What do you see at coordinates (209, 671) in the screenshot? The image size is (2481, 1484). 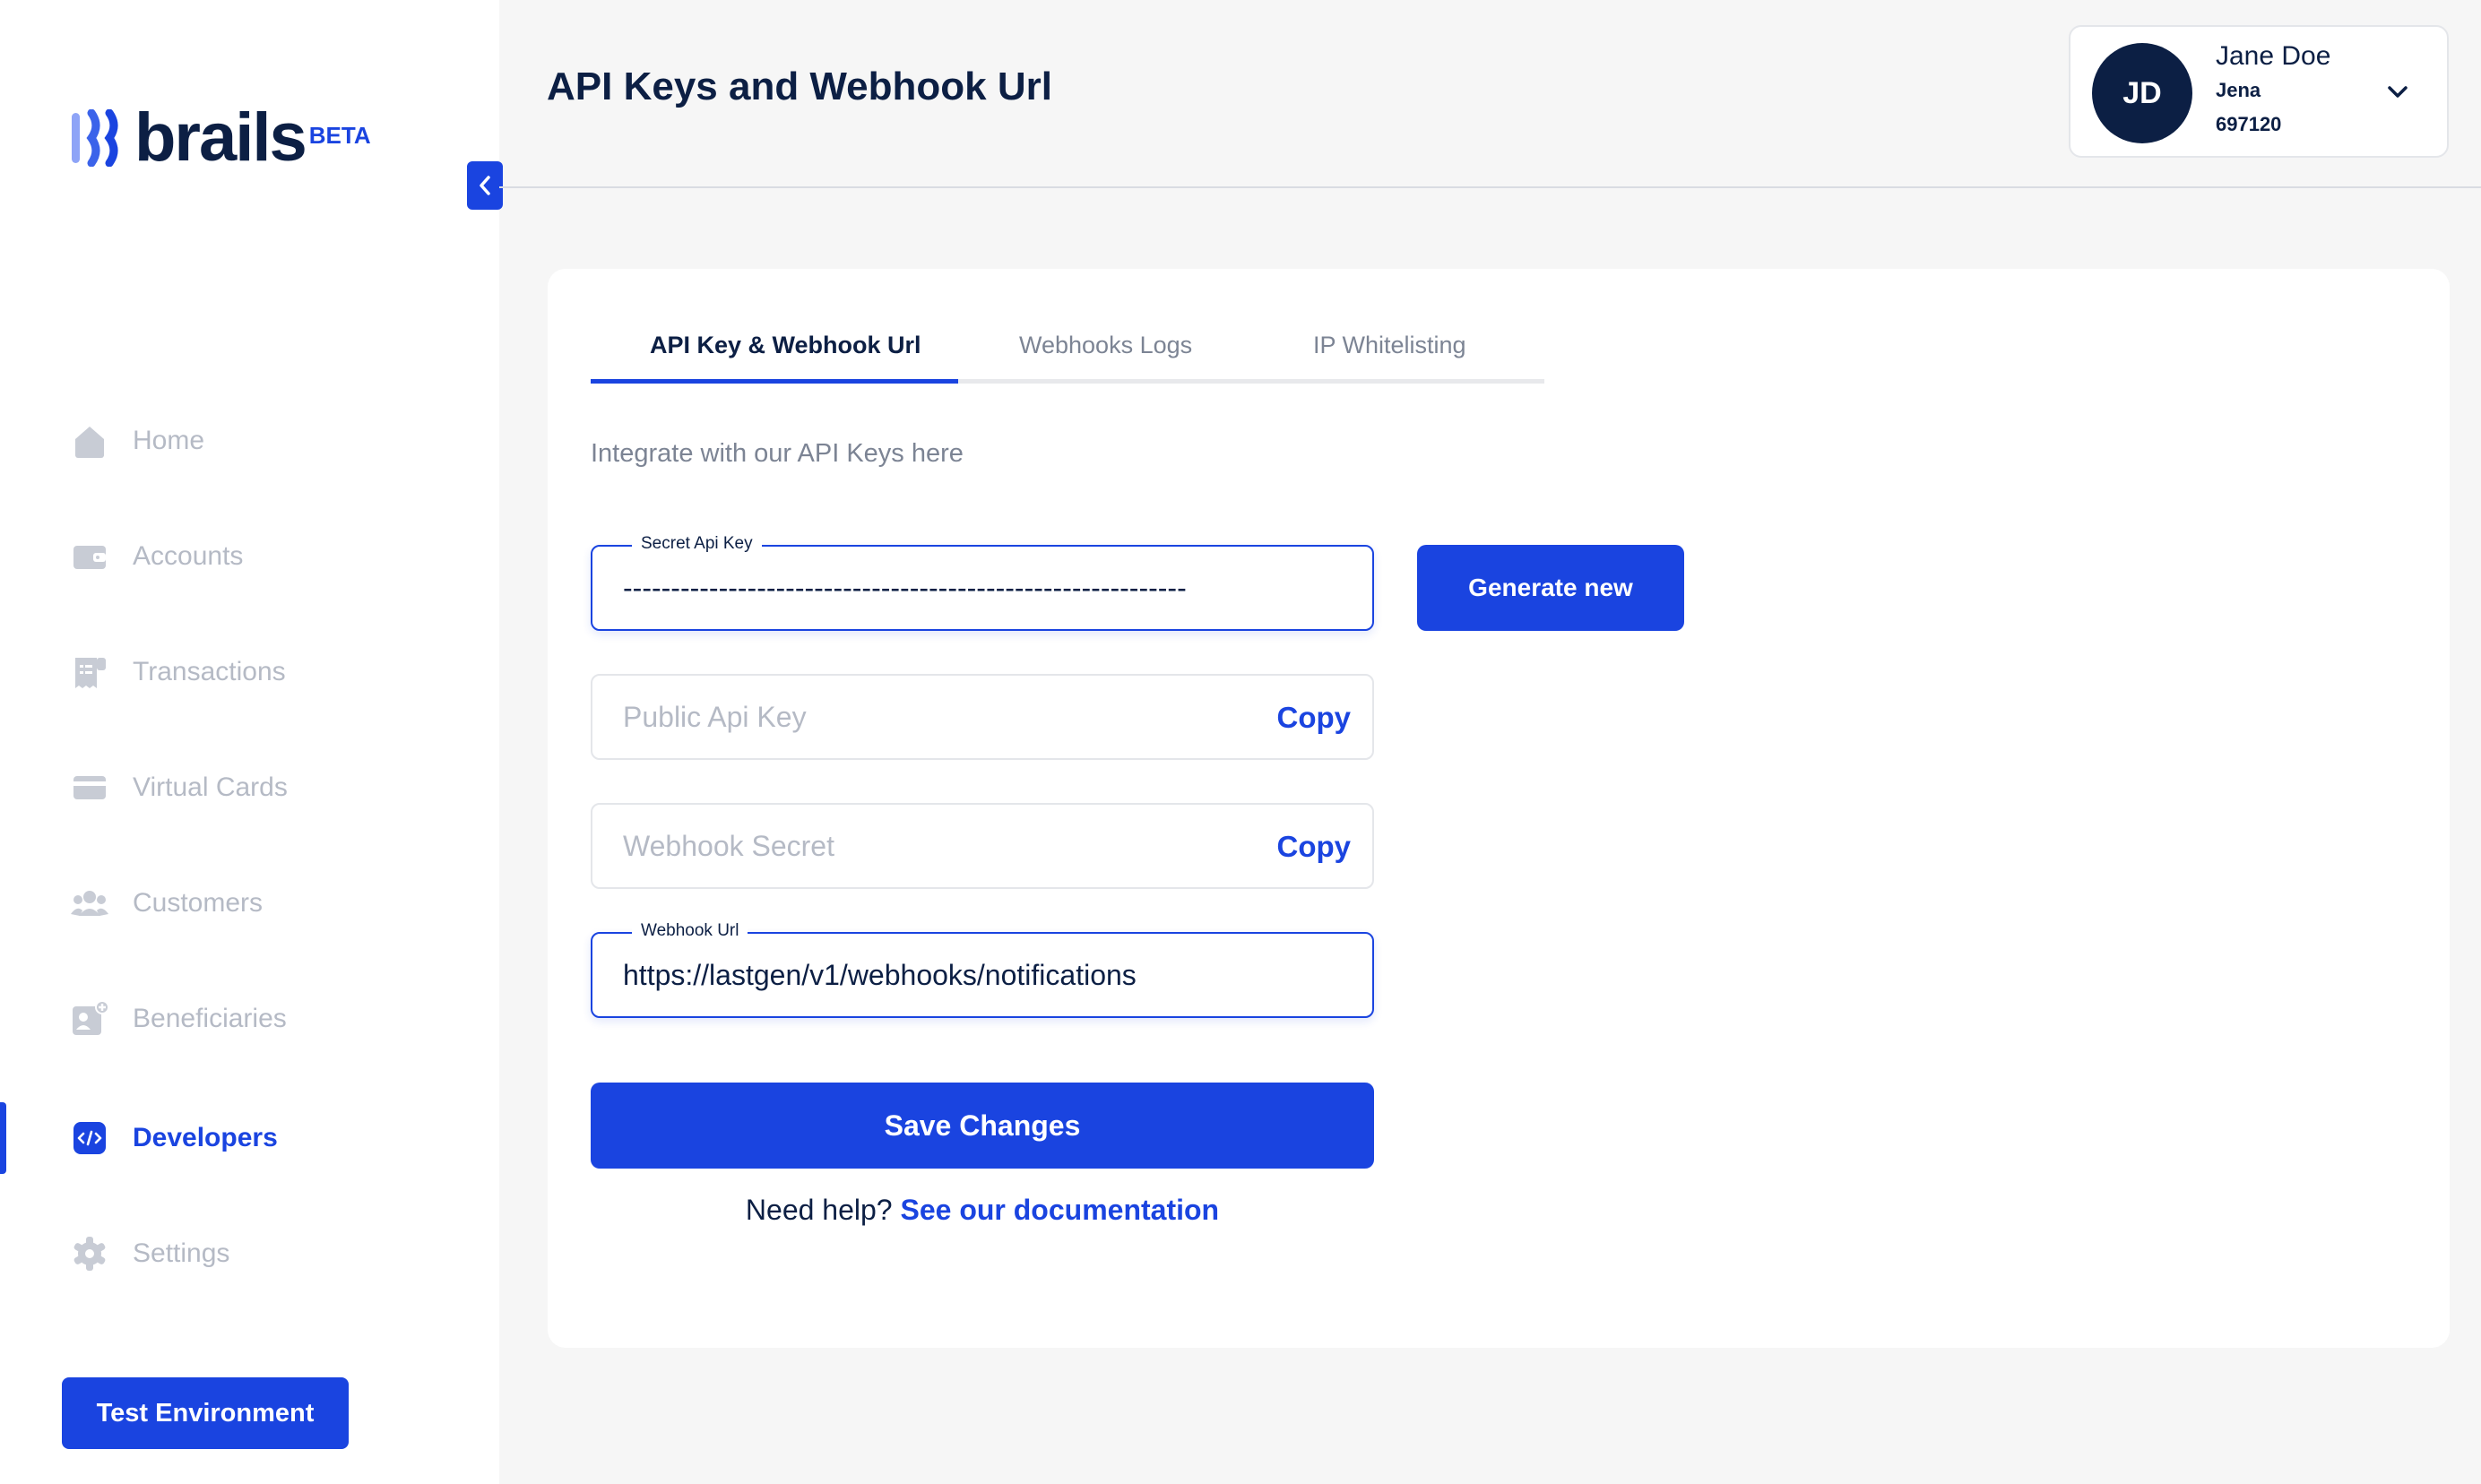 I see `sidebar-item-label: Transactions` at bounding box center [209, 671].